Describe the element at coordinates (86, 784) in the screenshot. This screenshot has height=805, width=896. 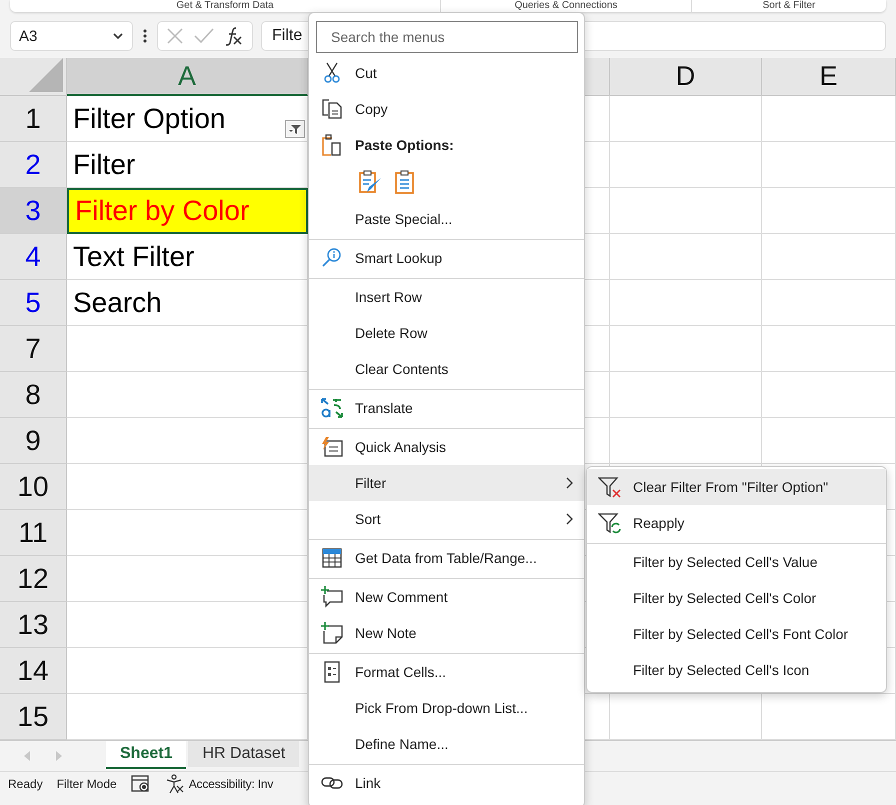
I see `status-text: Filter Mode` at that location.